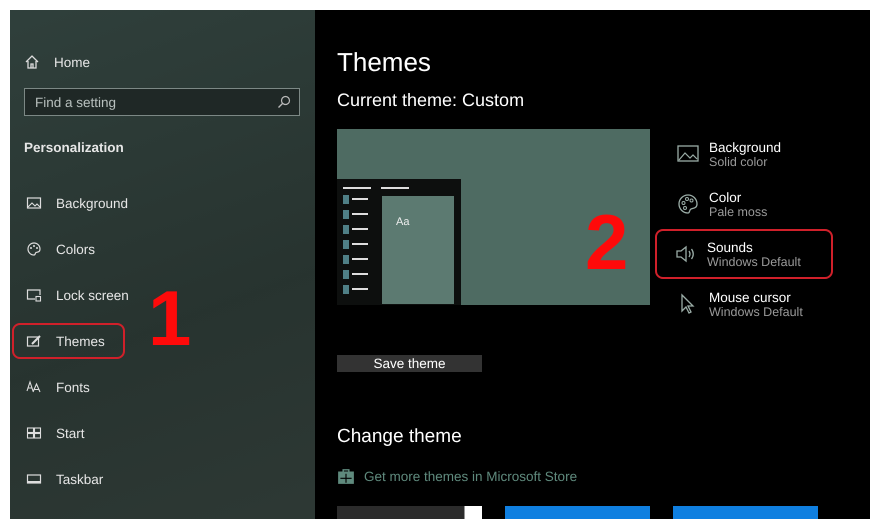  What do you see at coordinates (754, 204) in the screenshot?
I see `theme-setting: Color Pale moss` at bounding box center [754, 204].